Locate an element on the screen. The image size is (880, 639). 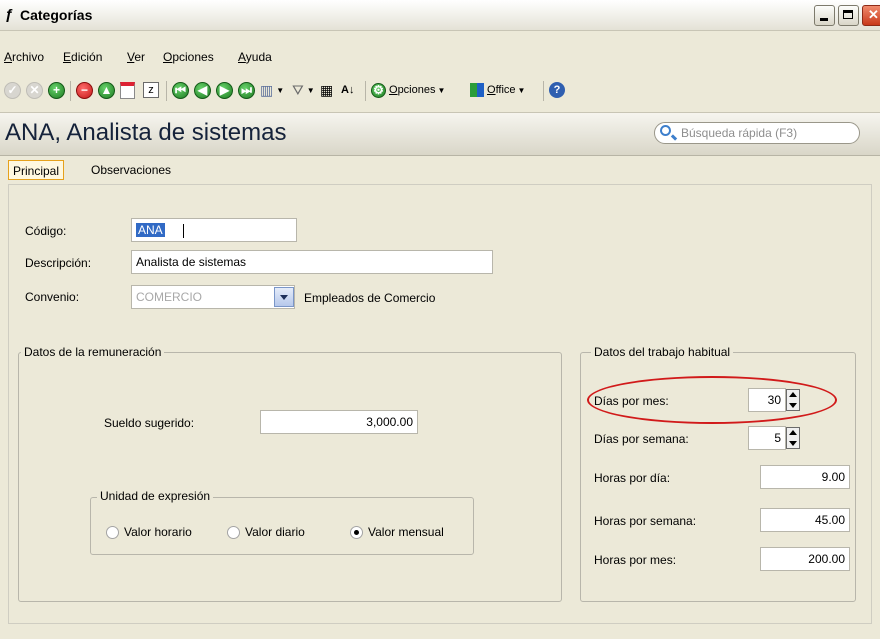
first-icon: ⏮ is located at coordinates (180, 90).